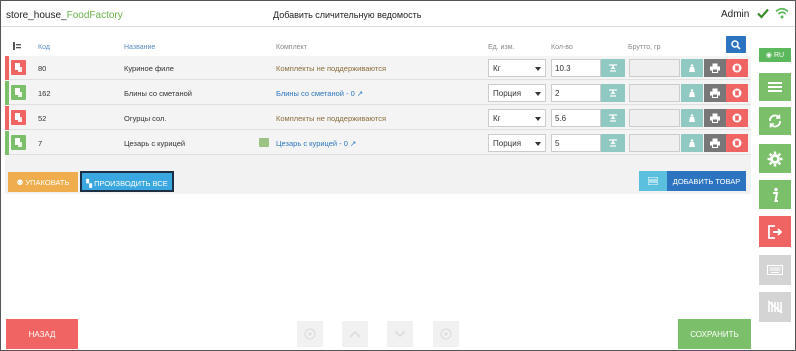 This screenshot has height=351, width=796. I want to click on barcode-scan-button, so click(653, 181).